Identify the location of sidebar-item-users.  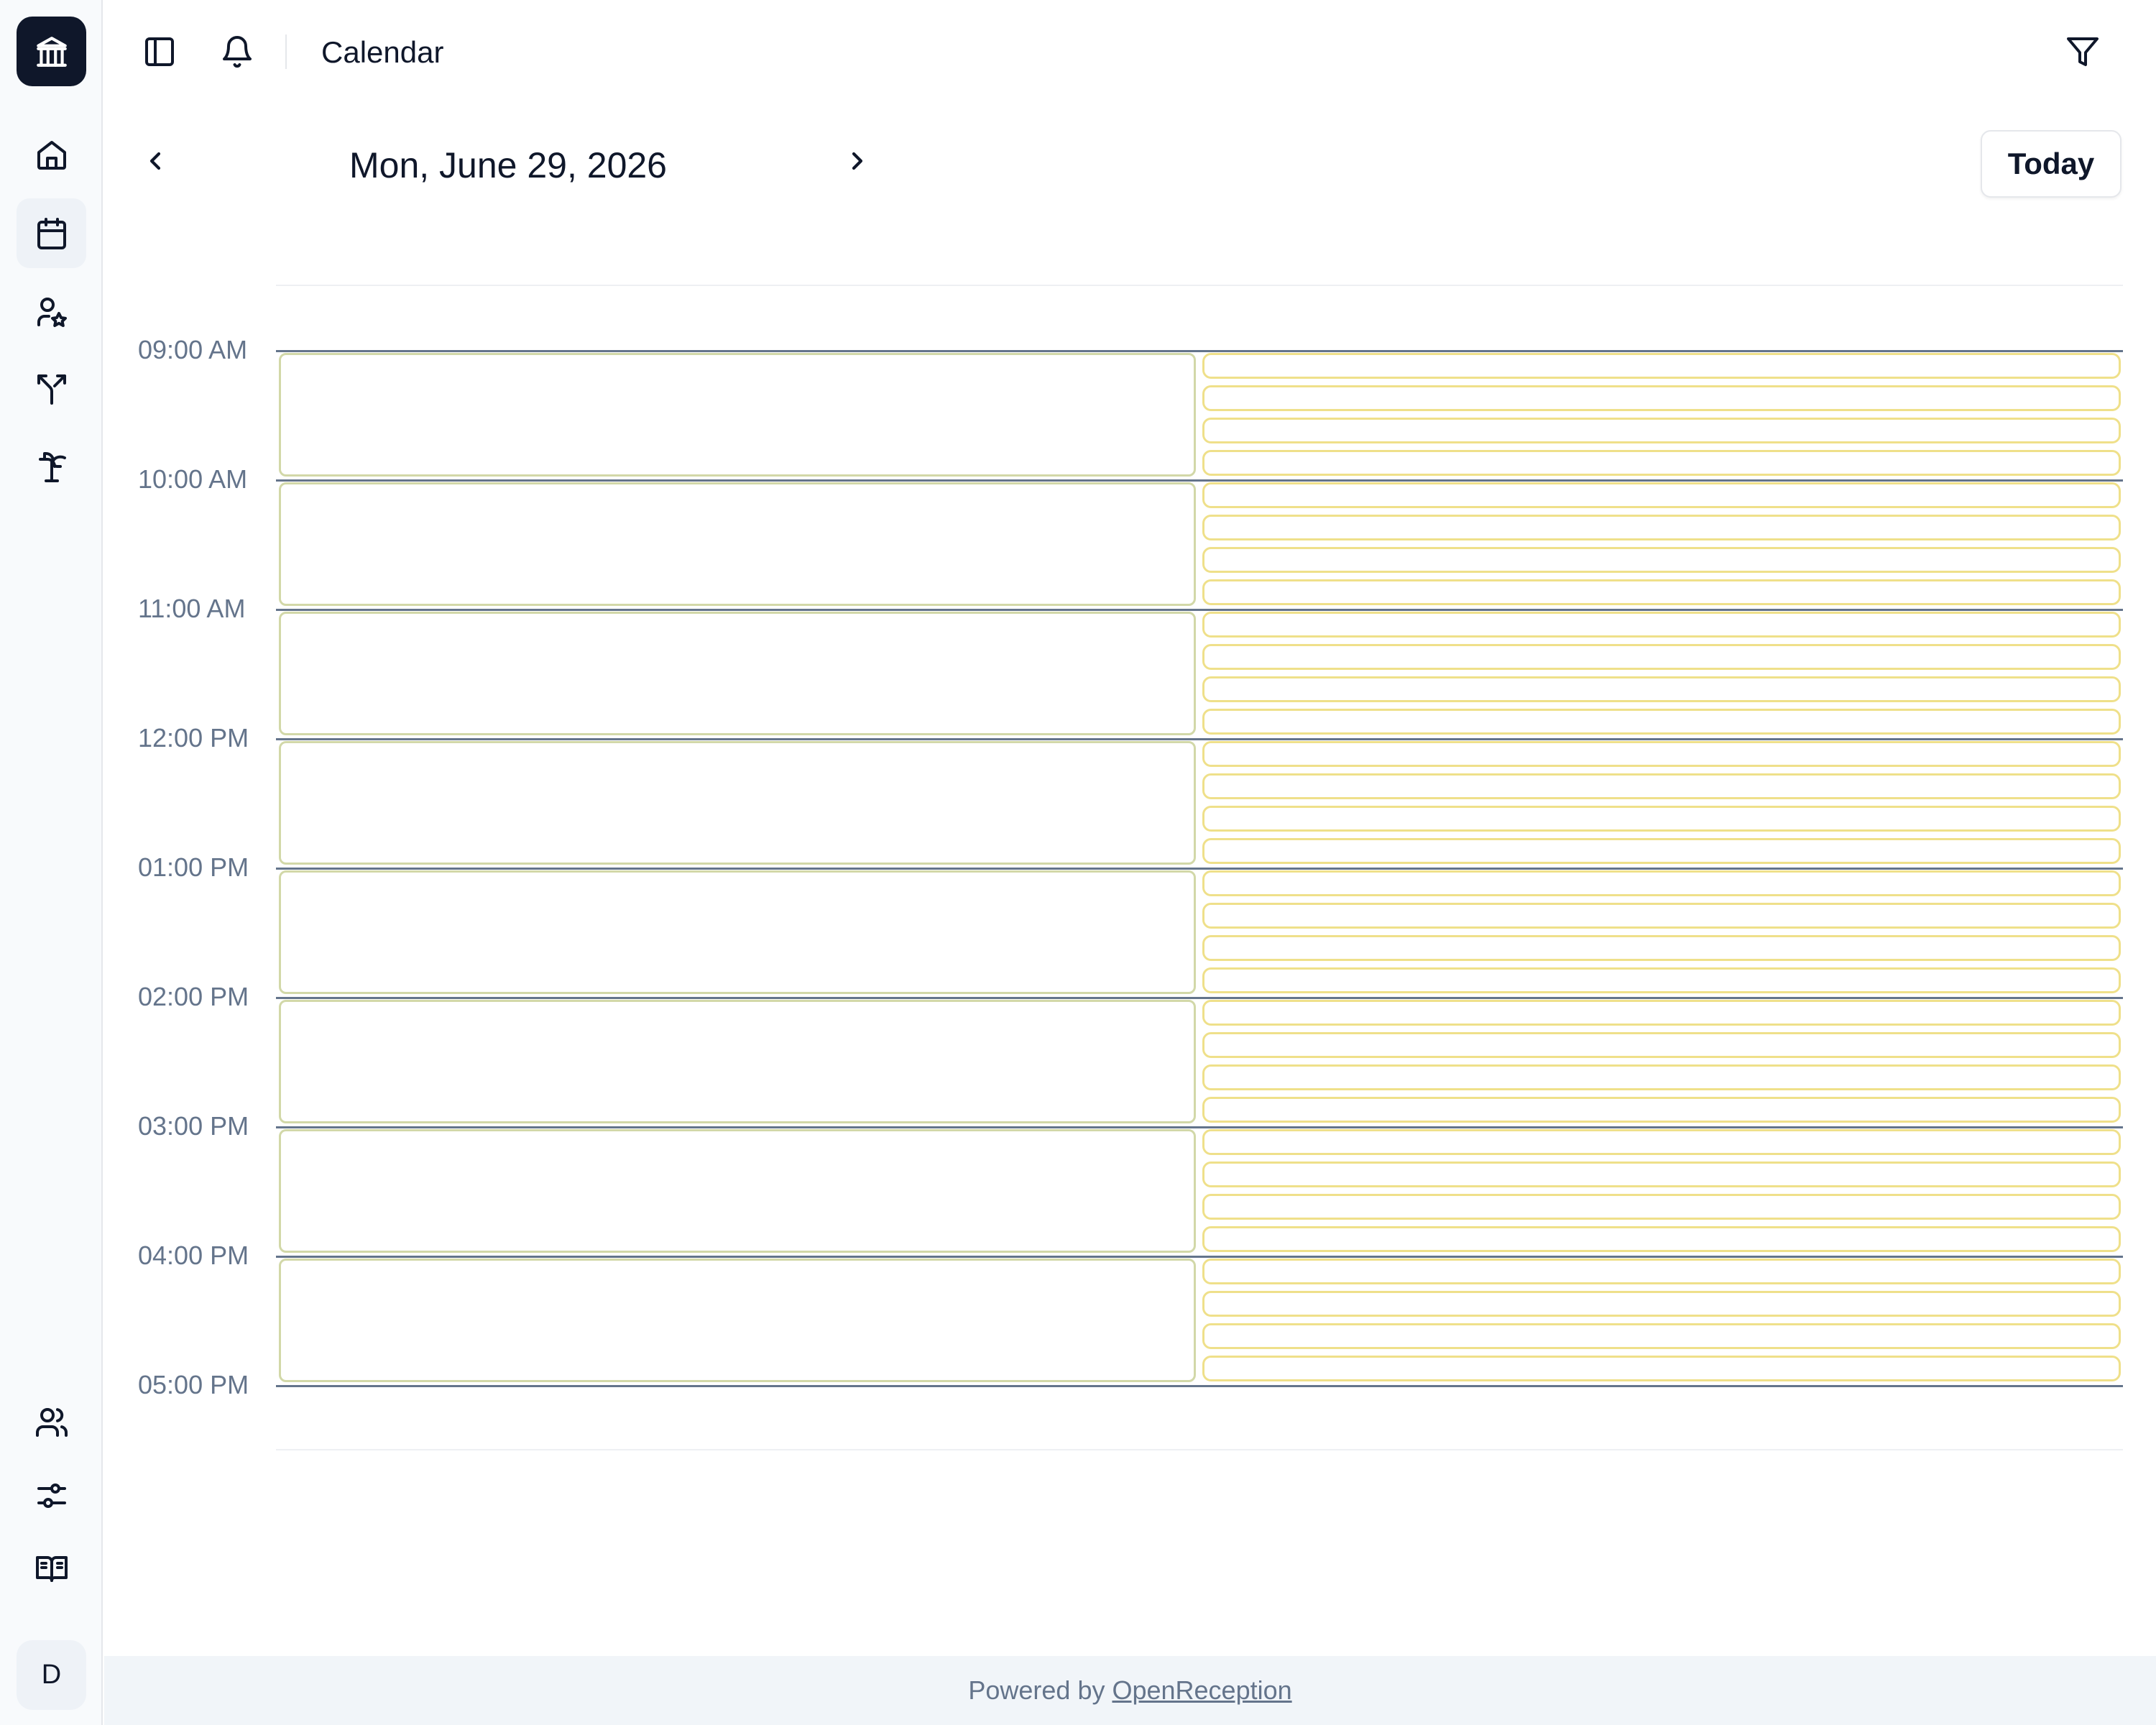
(52, 1422).